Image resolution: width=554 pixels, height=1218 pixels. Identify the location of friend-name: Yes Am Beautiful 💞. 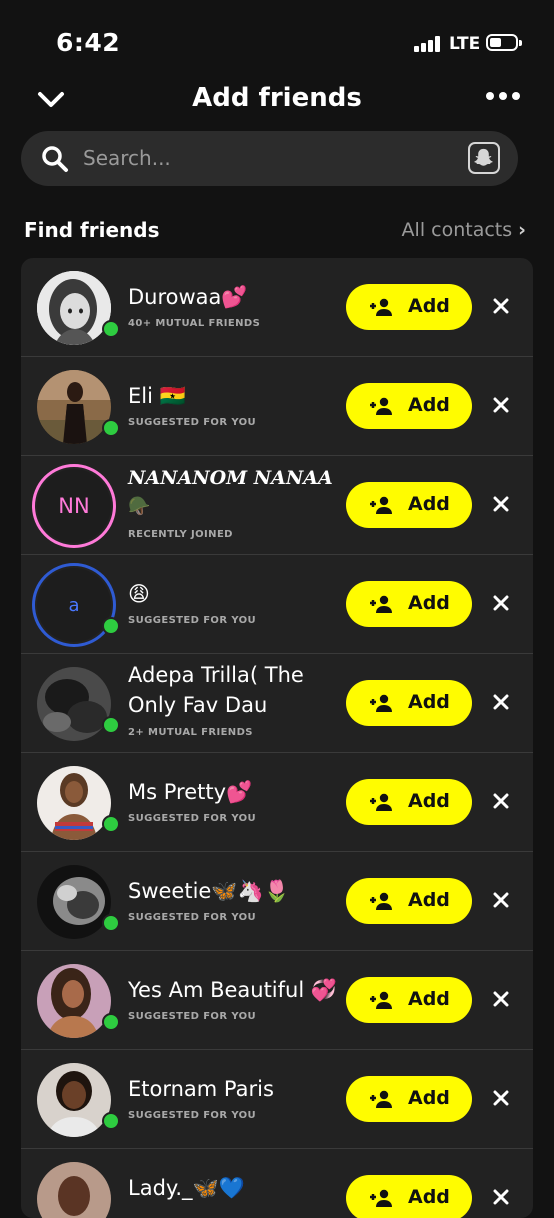
(233, 990).